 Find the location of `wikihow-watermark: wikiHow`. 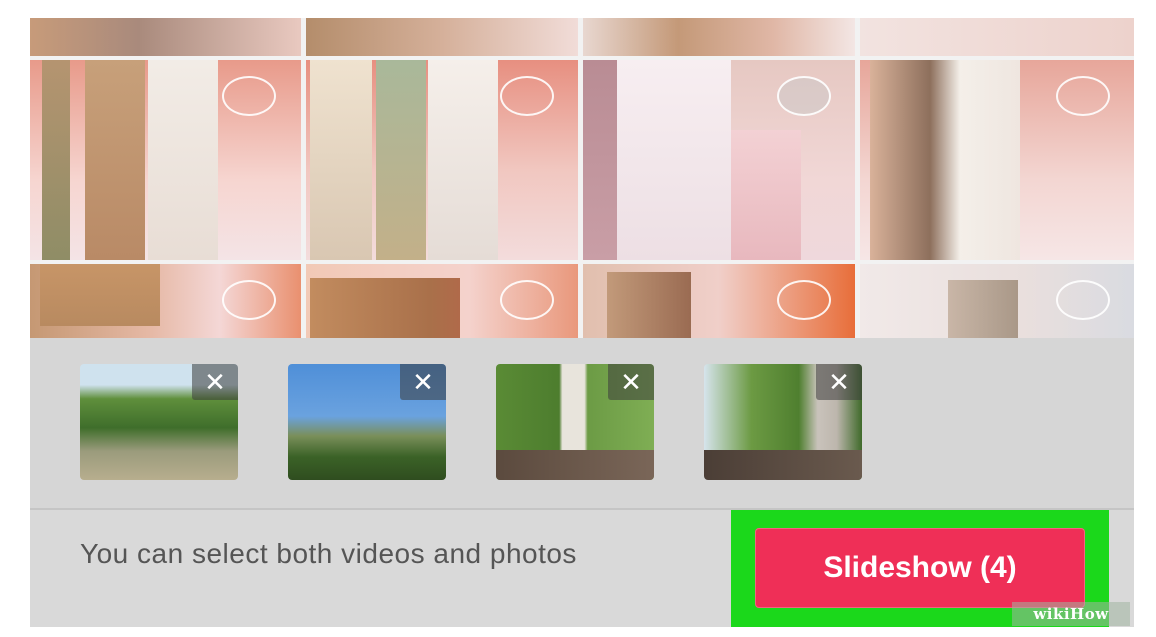

wikihow-watermark: wikiHow is located at coordinates (1071, 614).